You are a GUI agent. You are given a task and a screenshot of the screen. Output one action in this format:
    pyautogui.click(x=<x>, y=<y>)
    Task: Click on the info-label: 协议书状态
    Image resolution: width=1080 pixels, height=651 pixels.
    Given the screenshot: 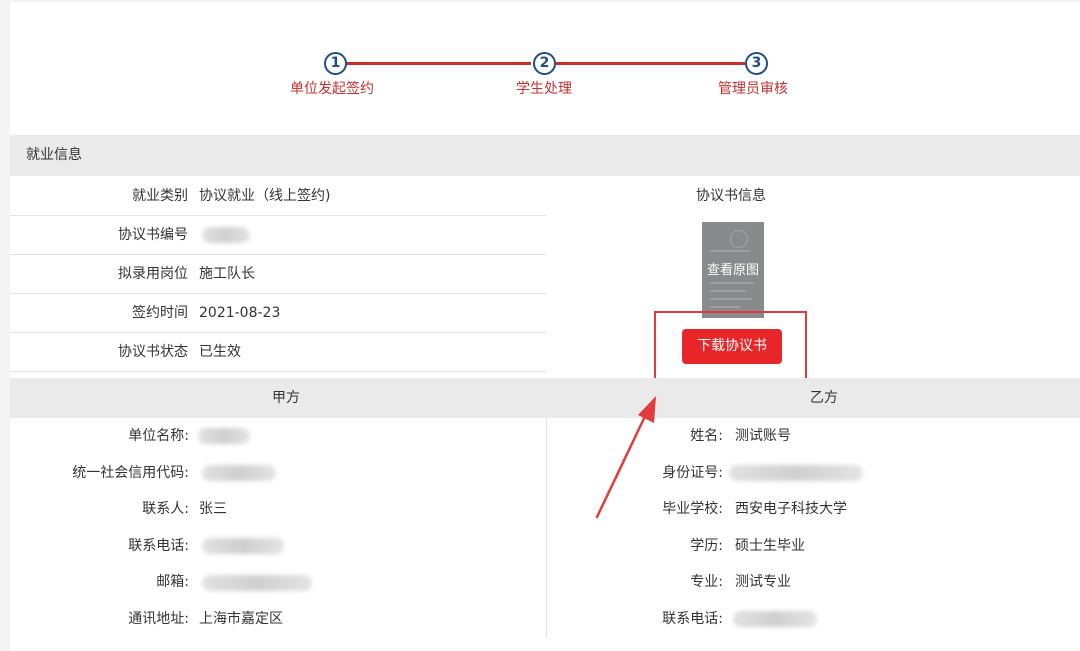 What is the action you would take?
    pyautogui.click(x=153, y=352)
    